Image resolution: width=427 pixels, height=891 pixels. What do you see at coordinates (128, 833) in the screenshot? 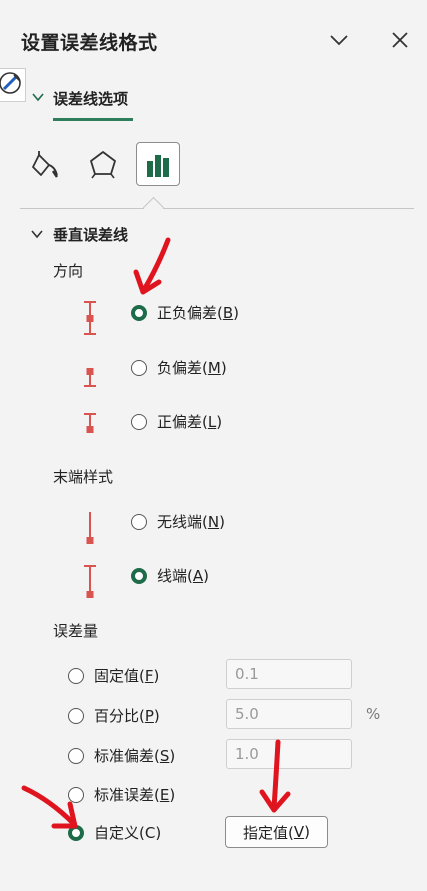
I see `custom-label: 自定义(C)` at bounding box center [128, 833].